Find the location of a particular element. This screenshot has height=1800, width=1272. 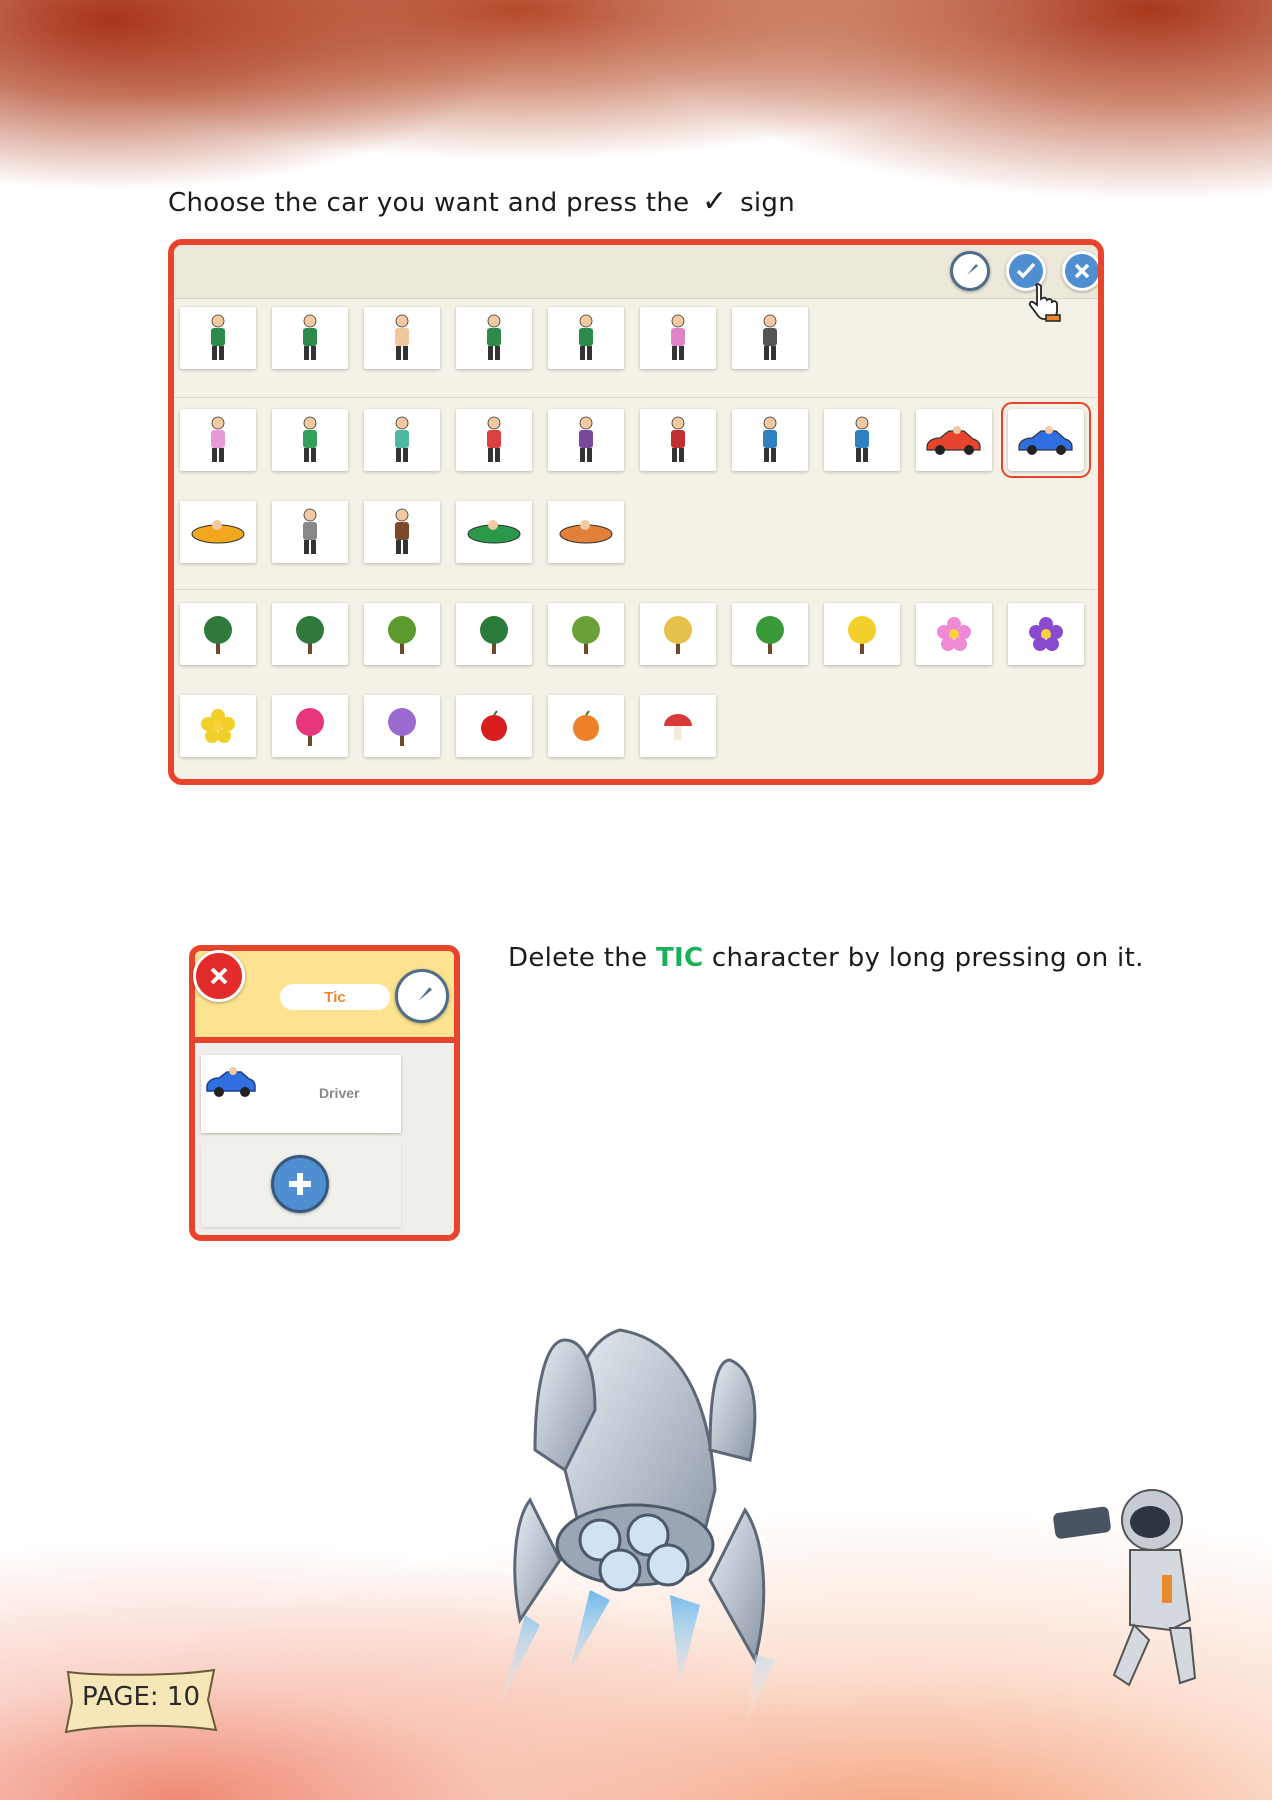

picker-item-baby is located at coordinates (402, 338).